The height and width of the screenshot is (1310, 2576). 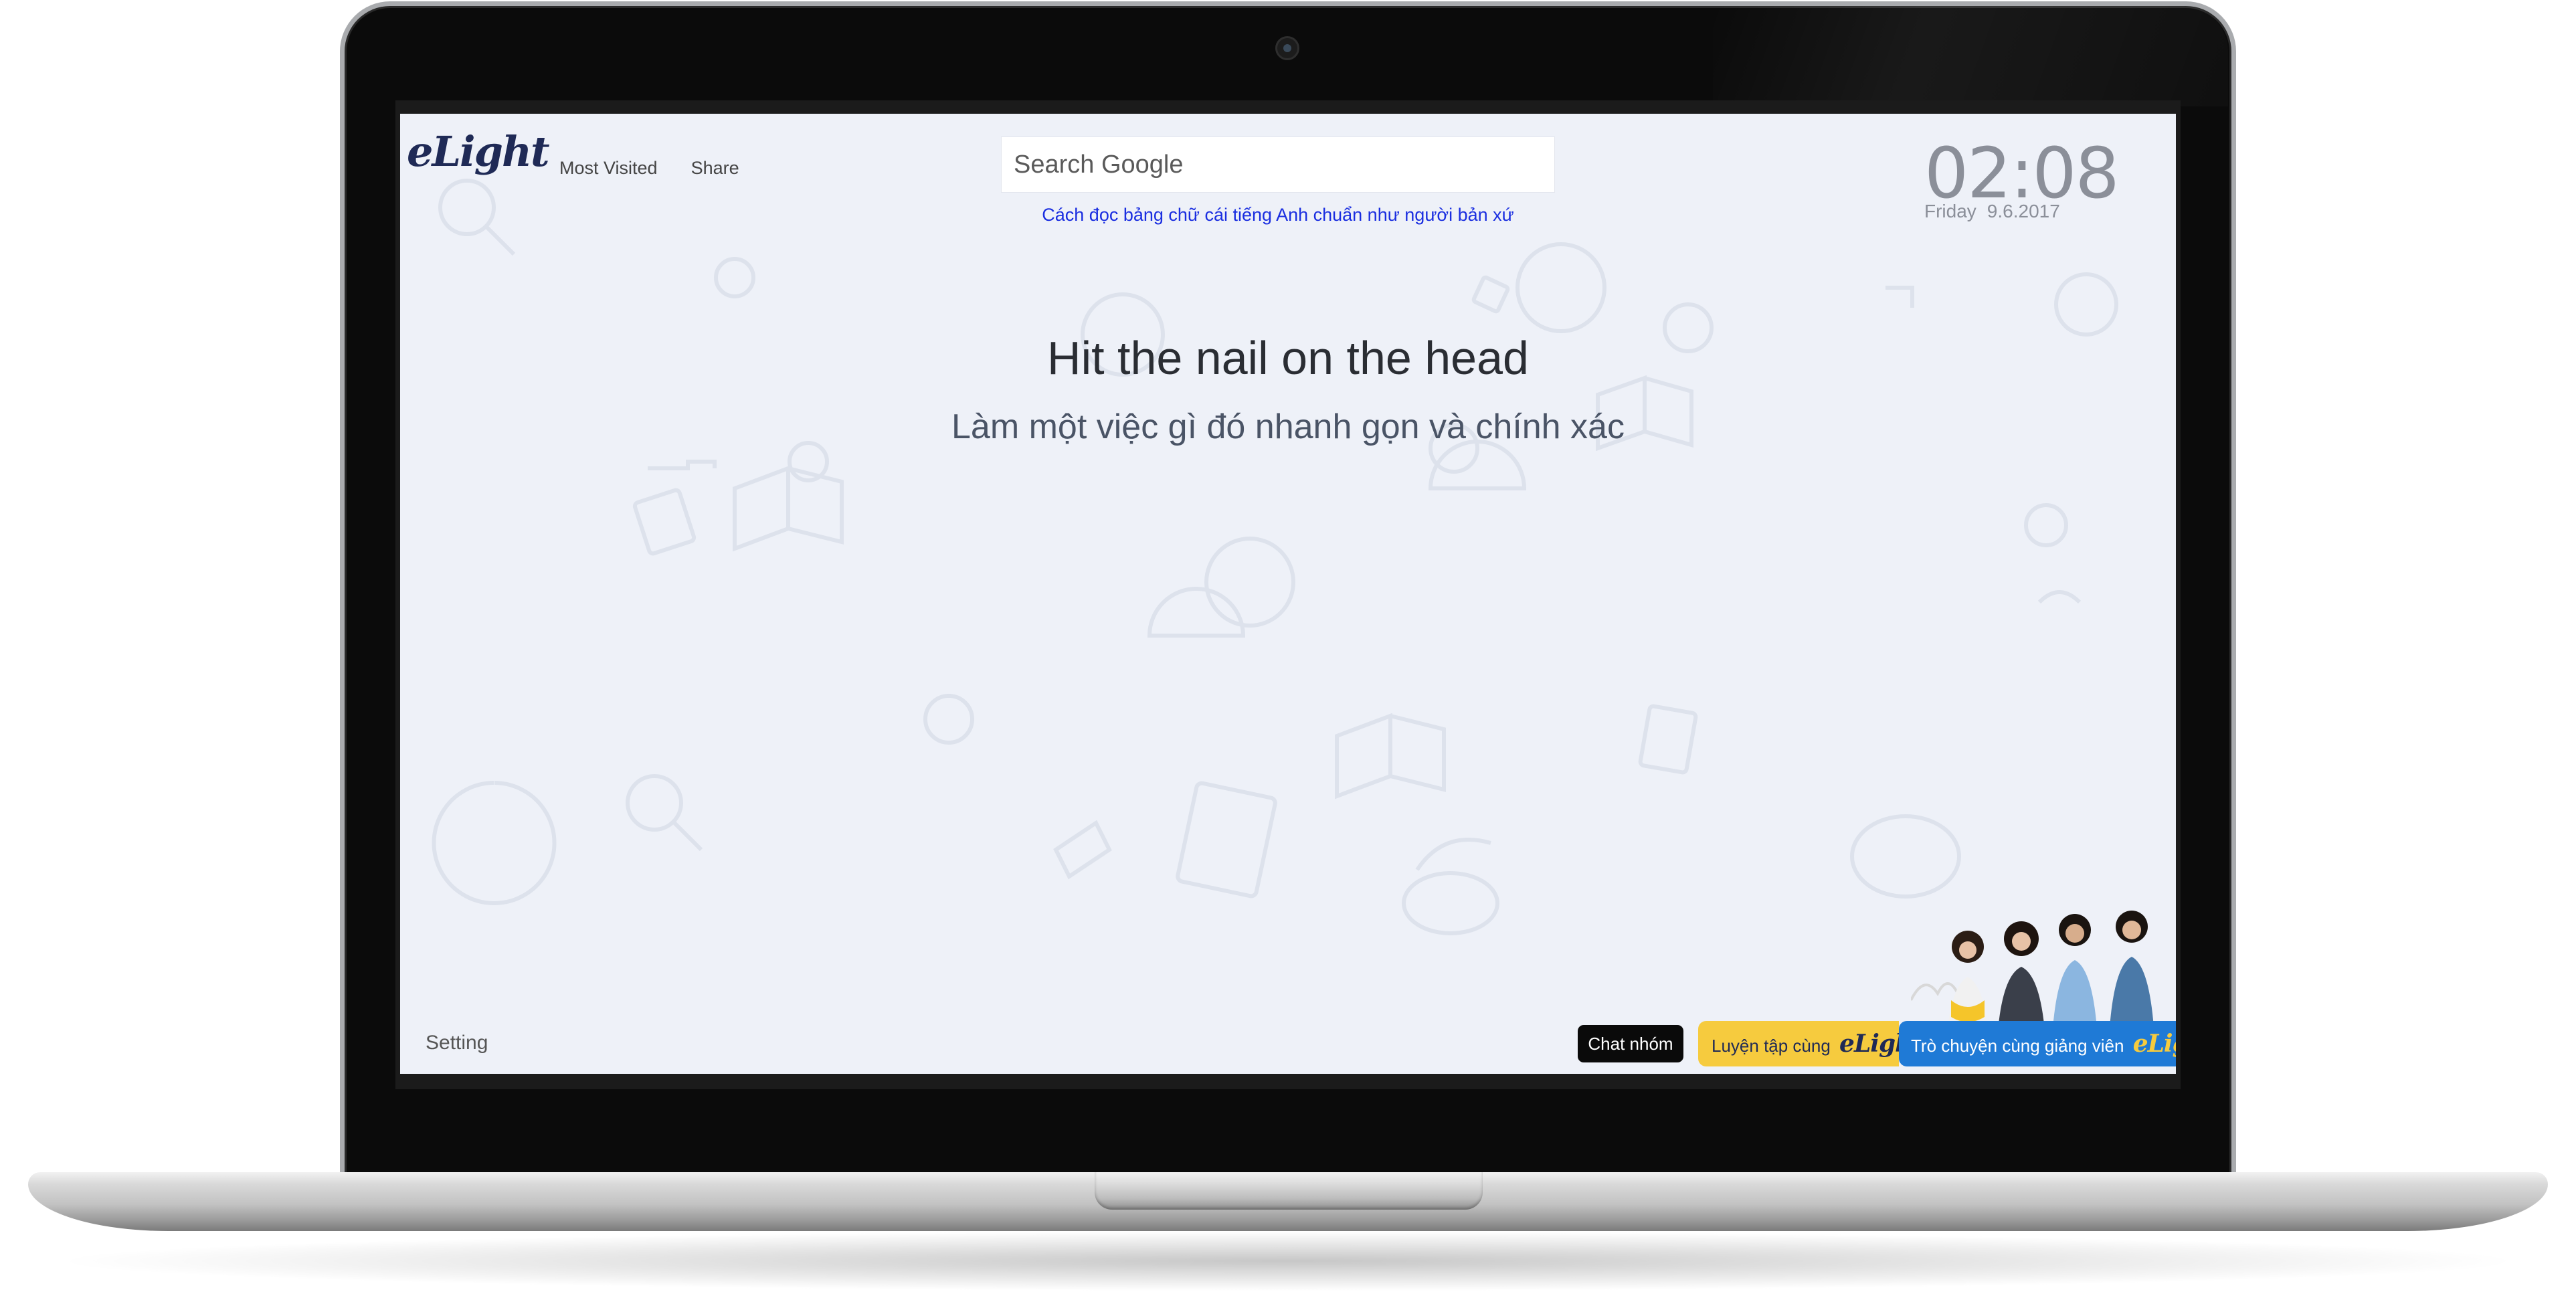 I want to click on group-chat-button: Chat nhóm, so click(x=1630, y=1043).